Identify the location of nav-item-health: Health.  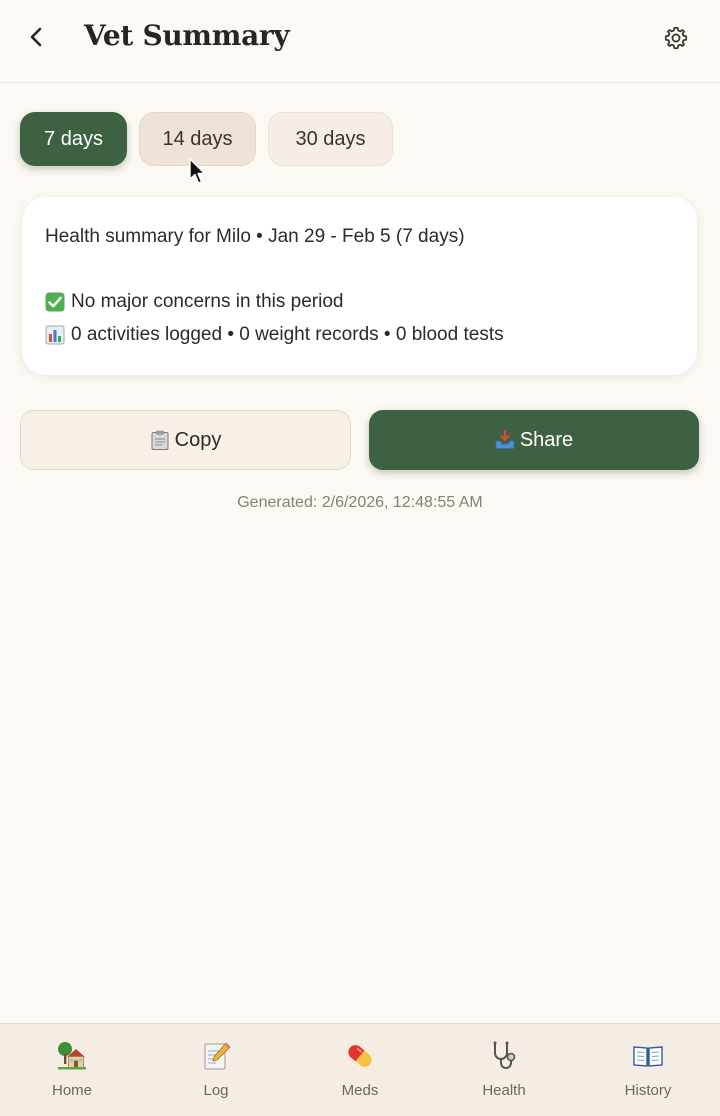
(504, 1070).